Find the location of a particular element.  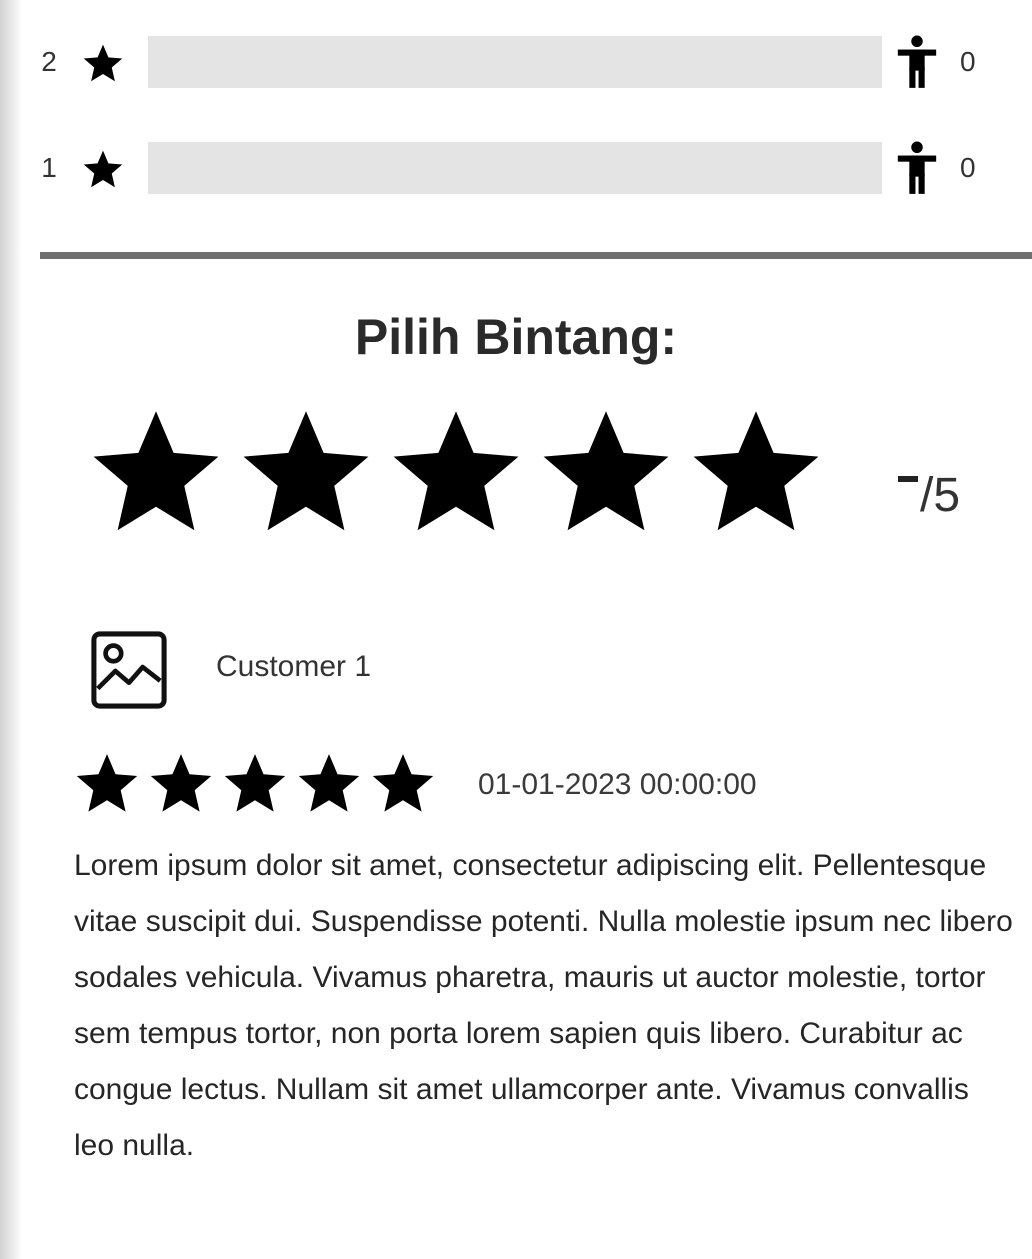

picker-star-1-icon is located at coordinates (156, 471).